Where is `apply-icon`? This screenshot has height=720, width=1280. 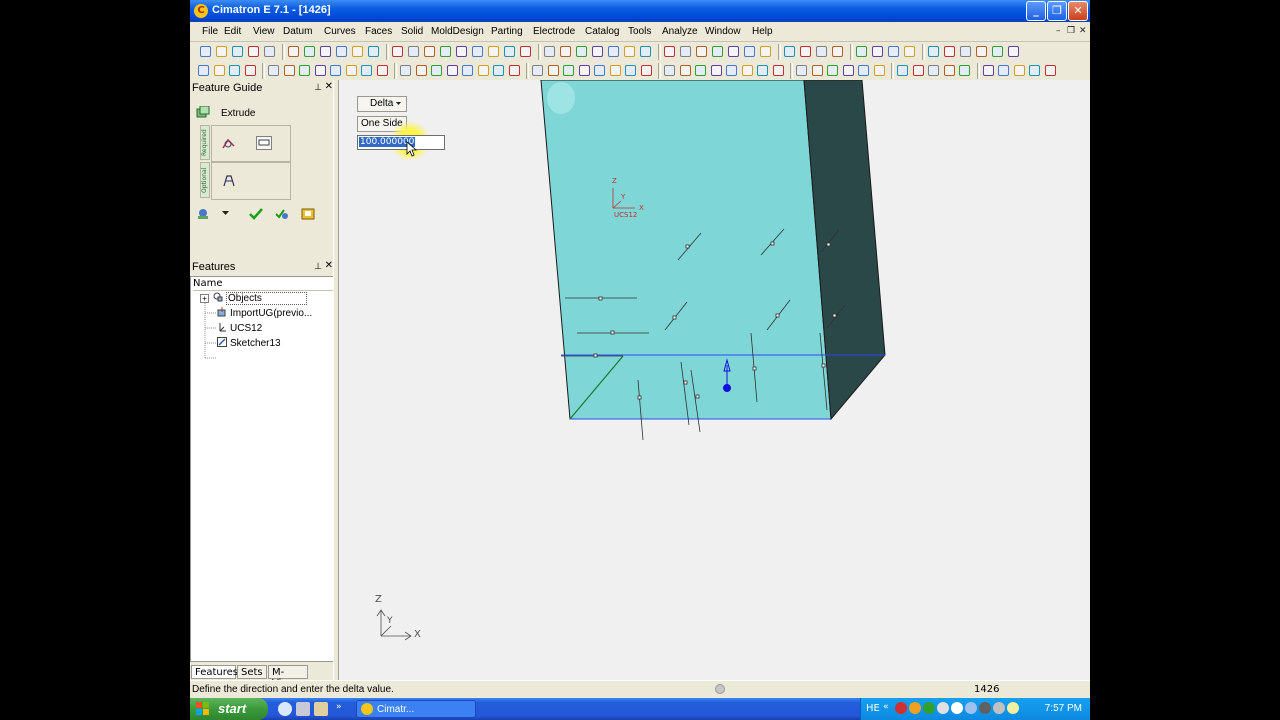
apply-icon is located at coordinates (282, 213).